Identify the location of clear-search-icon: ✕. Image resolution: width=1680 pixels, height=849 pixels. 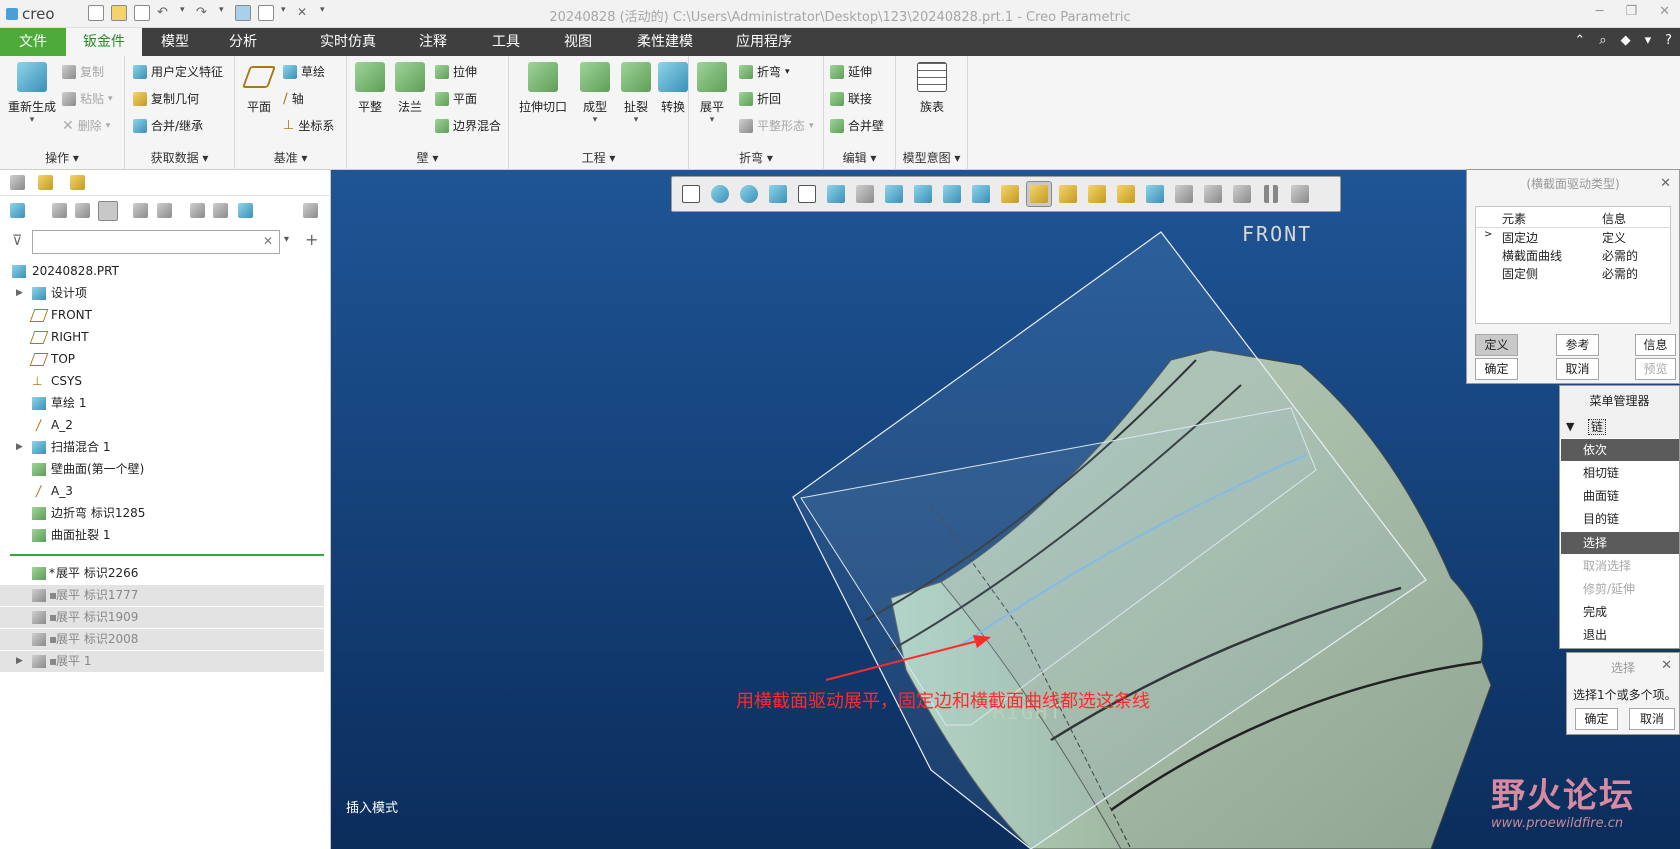
(268, 241).